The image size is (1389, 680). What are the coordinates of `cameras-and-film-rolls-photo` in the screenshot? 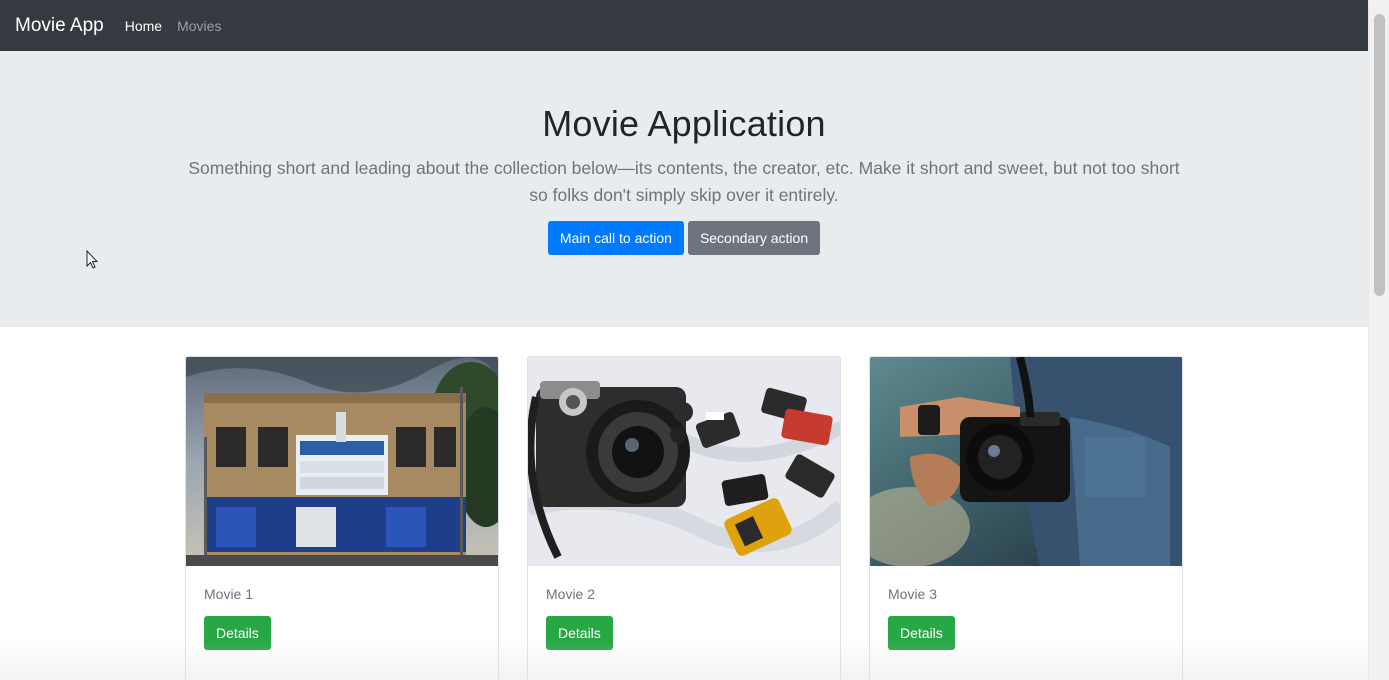 It's located at (684, 461).